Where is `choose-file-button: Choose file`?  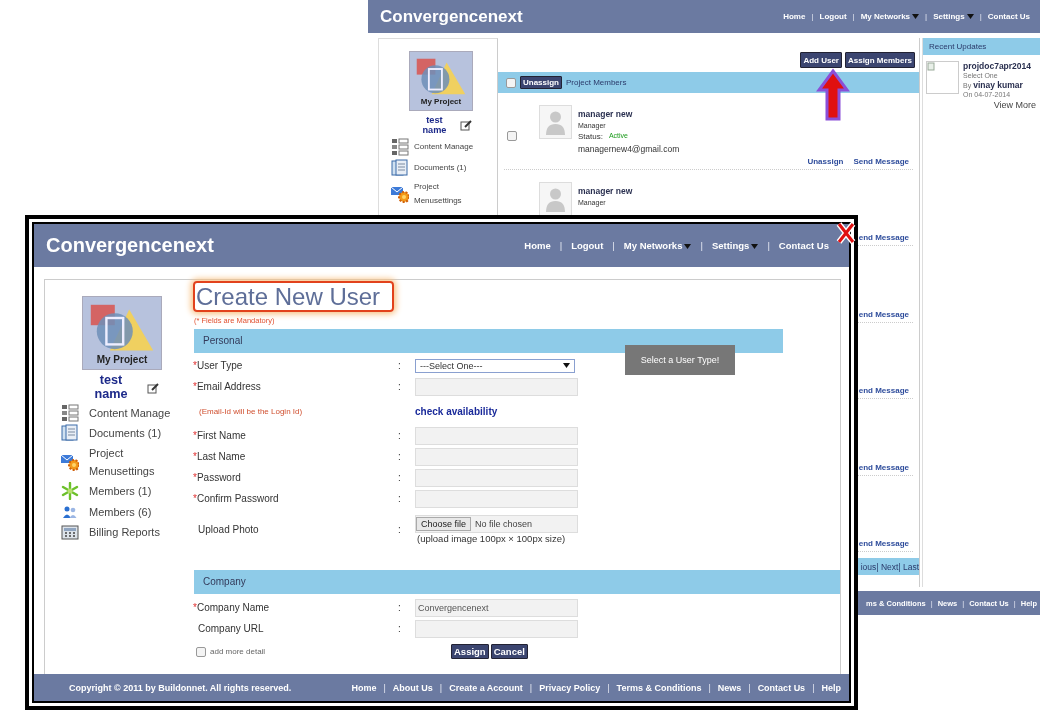 choose-file-button: Choose file is located at coordinates (444, 524).